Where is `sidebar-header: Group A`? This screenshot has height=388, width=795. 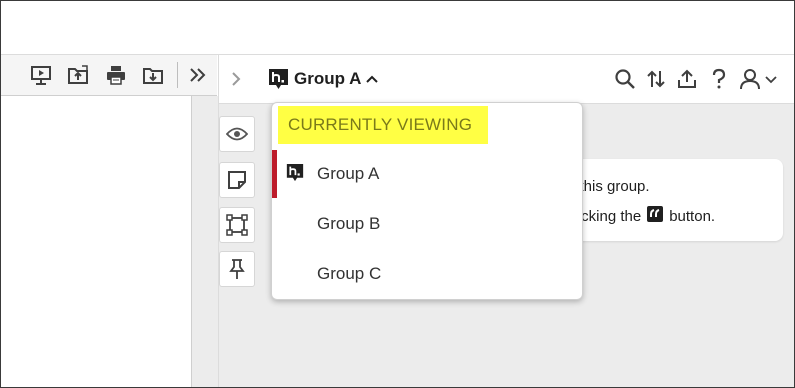 sidebar-header: Group A is located at coordinates (506, 79).